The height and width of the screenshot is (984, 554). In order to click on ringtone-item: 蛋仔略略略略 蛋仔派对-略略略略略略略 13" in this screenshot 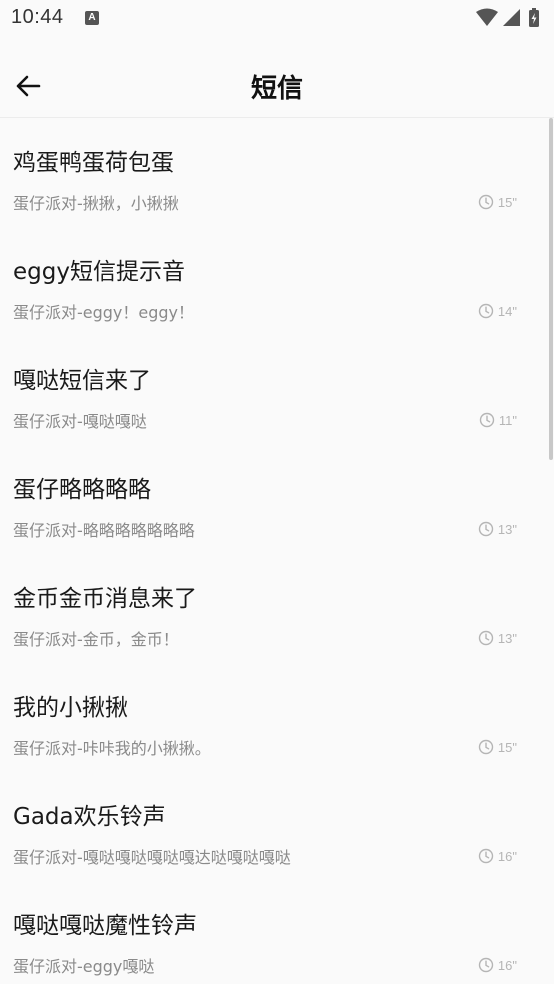, I will do `click(274, 499)`.